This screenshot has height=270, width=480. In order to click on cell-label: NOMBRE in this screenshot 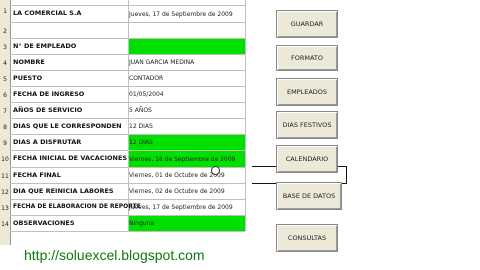, I will do `click(29, 62)`.